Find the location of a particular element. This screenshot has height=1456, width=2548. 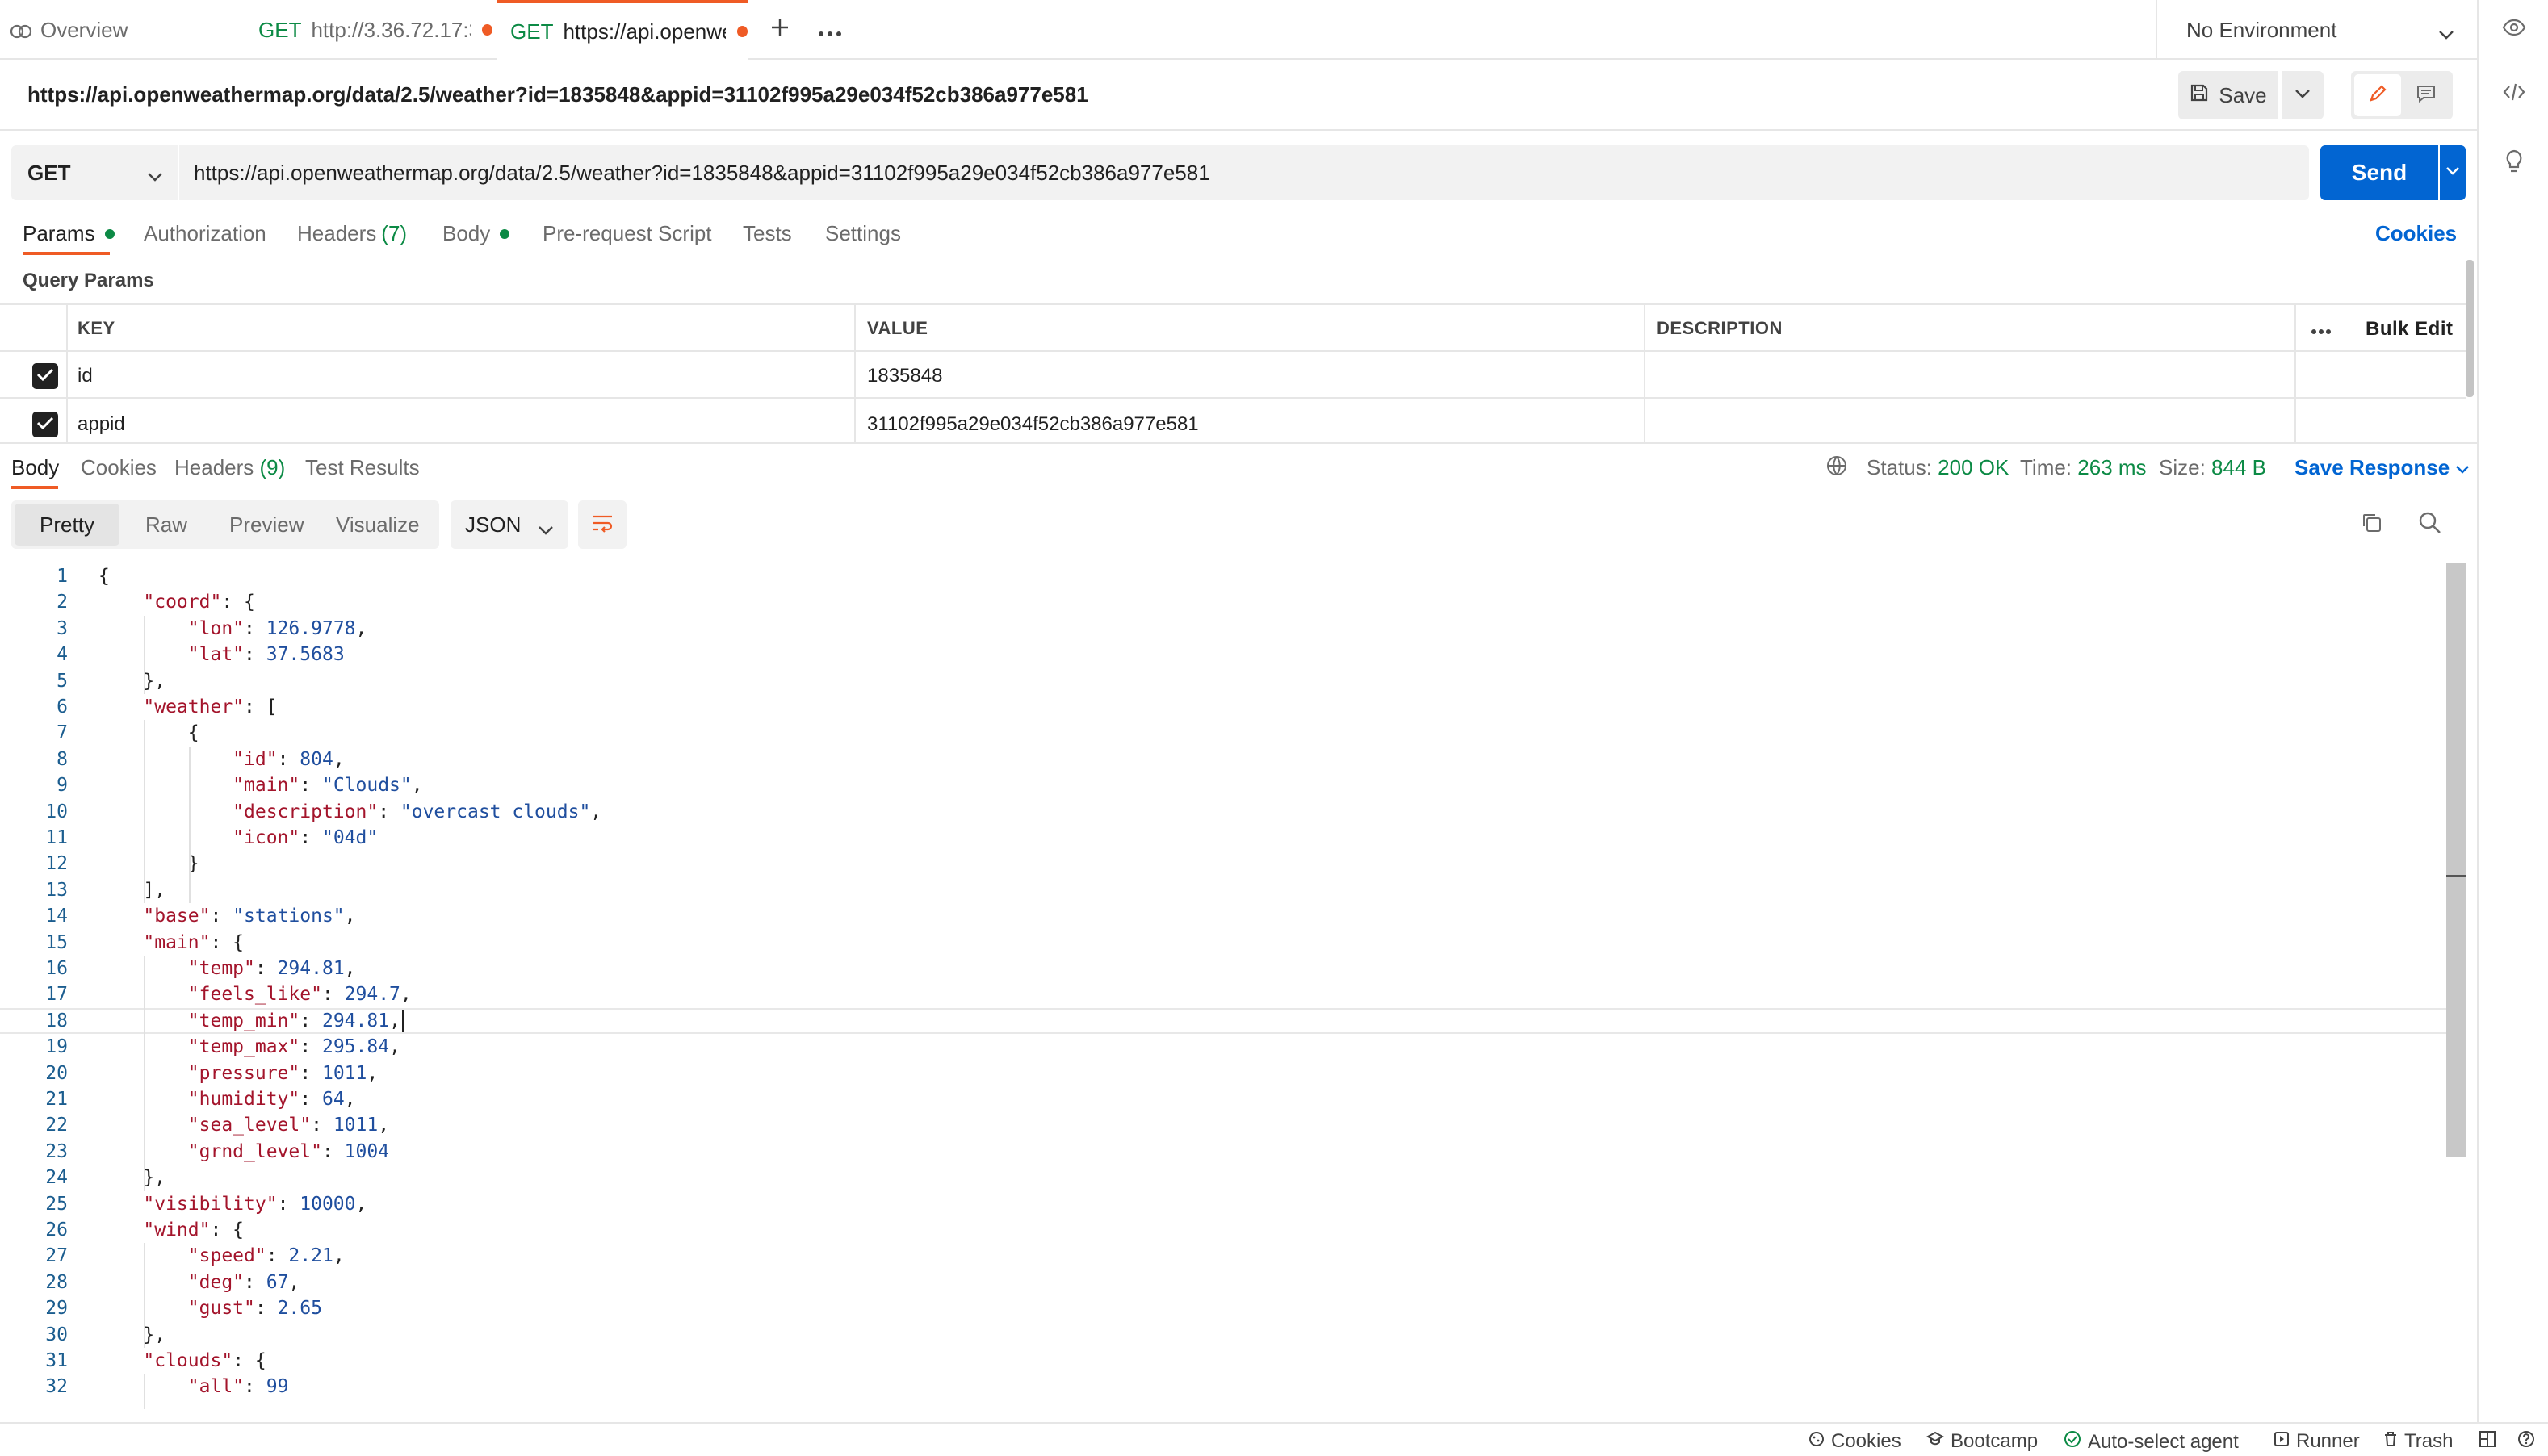

code-snippet-button is located at coordinates (2513, 93).